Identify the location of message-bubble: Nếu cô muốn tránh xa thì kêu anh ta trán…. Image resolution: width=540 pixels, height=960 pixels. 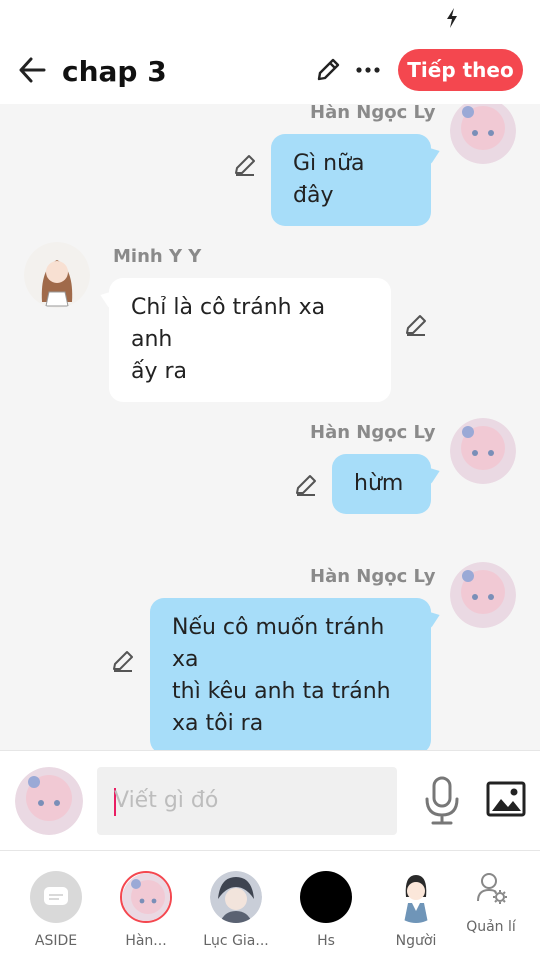
(290, 674).